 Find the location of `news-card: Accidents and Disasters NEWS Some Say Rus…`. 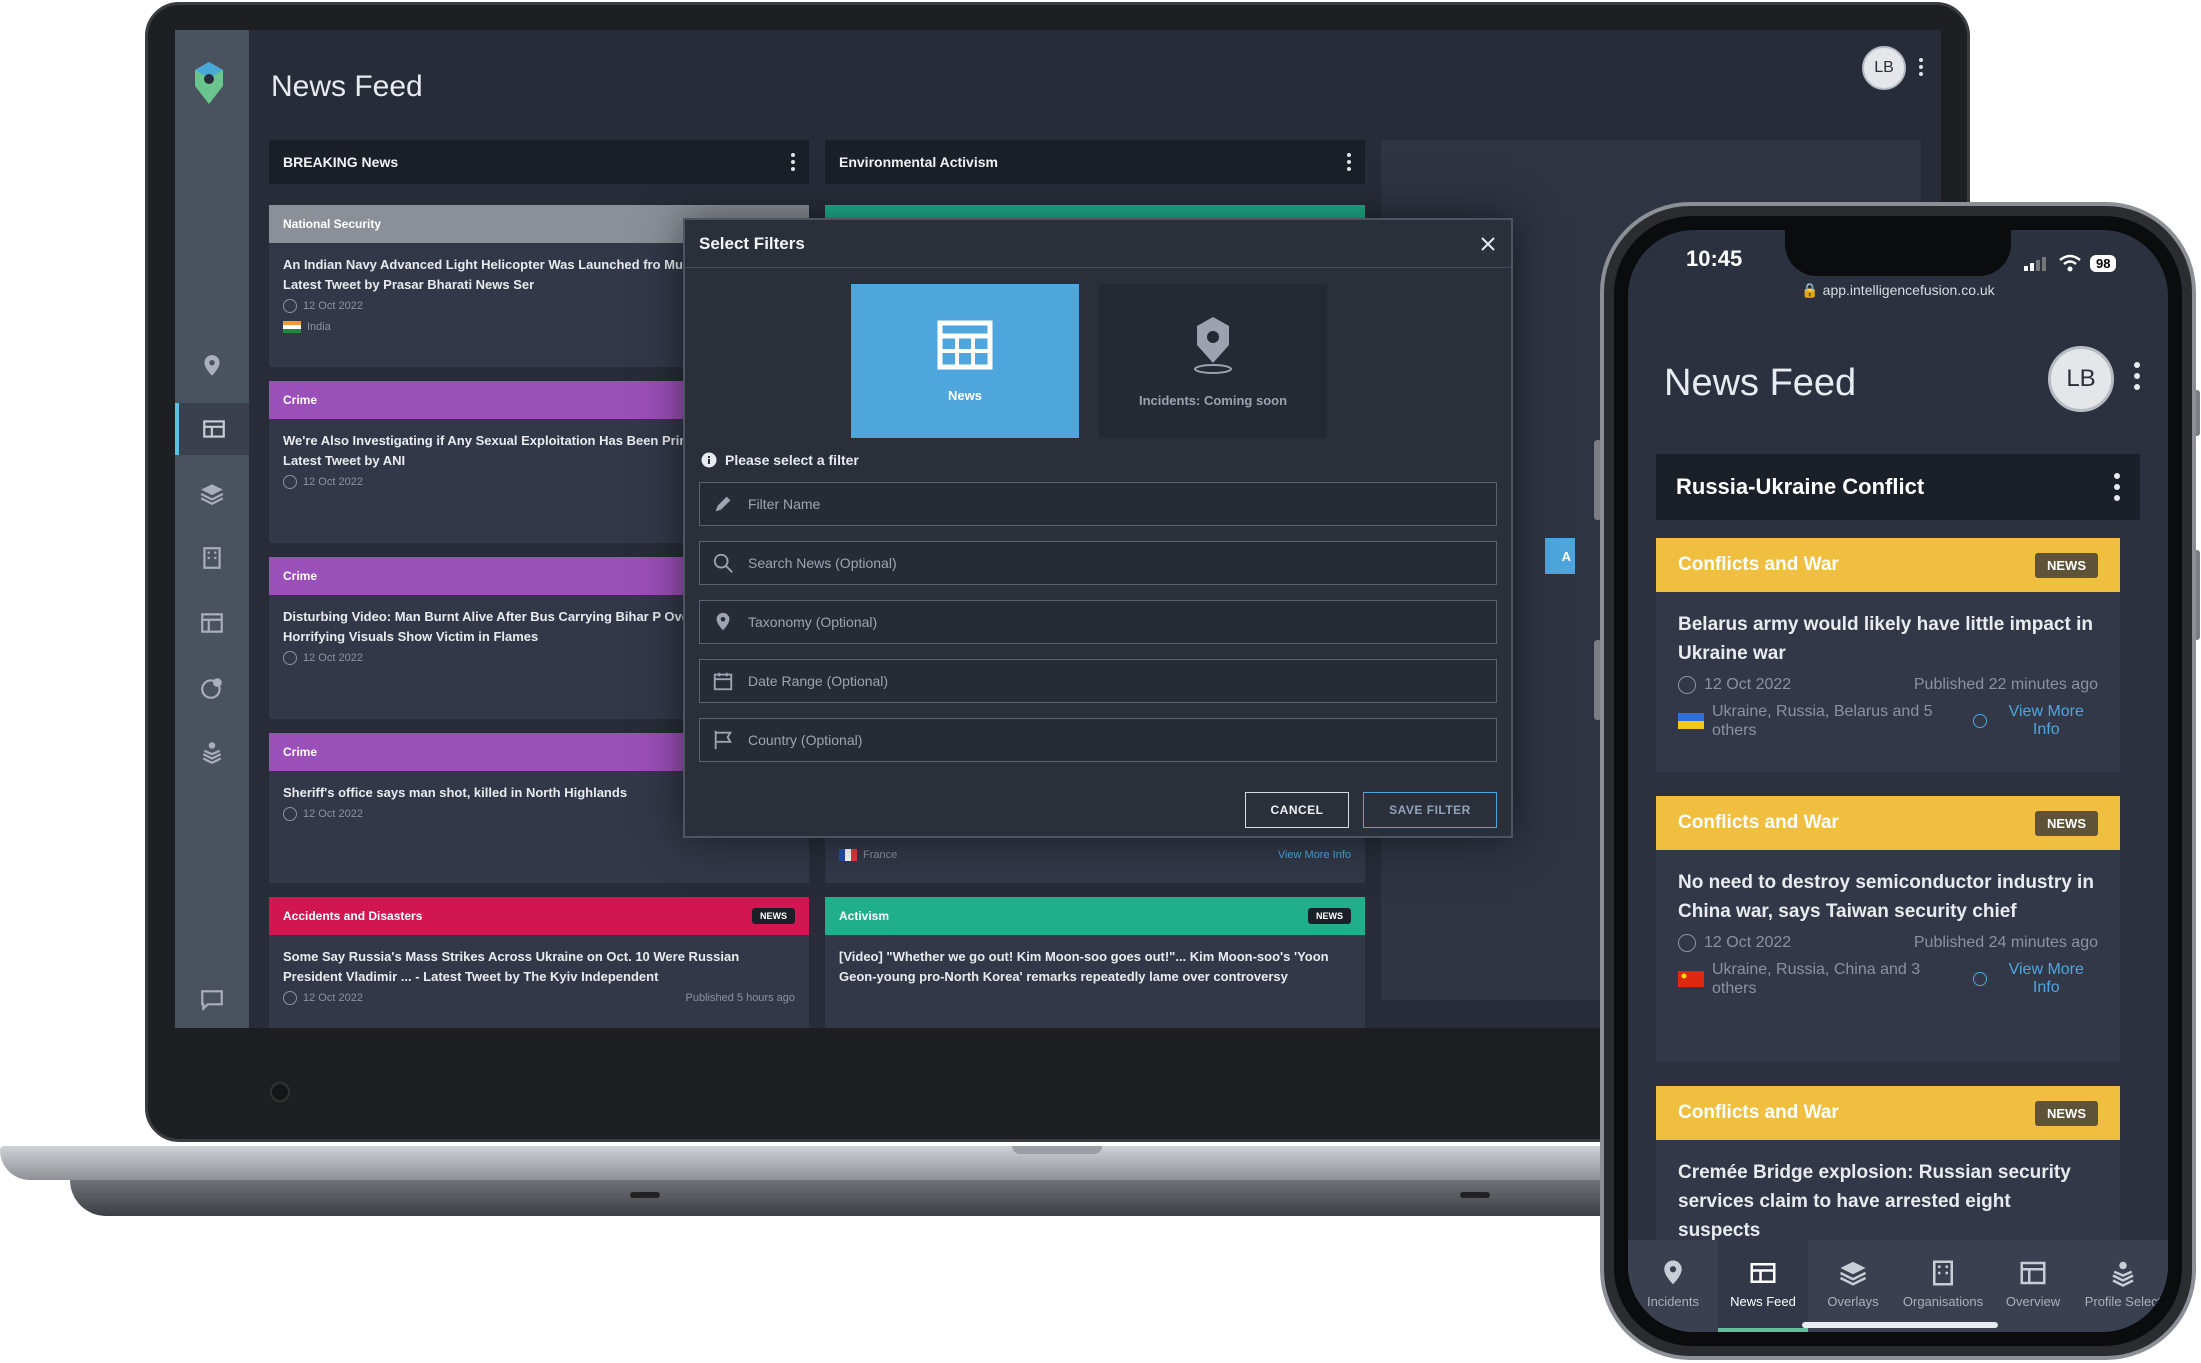

news-card: Accidents and Disasters NEWS Some Say Rus… is located at coordinates (539, 962).